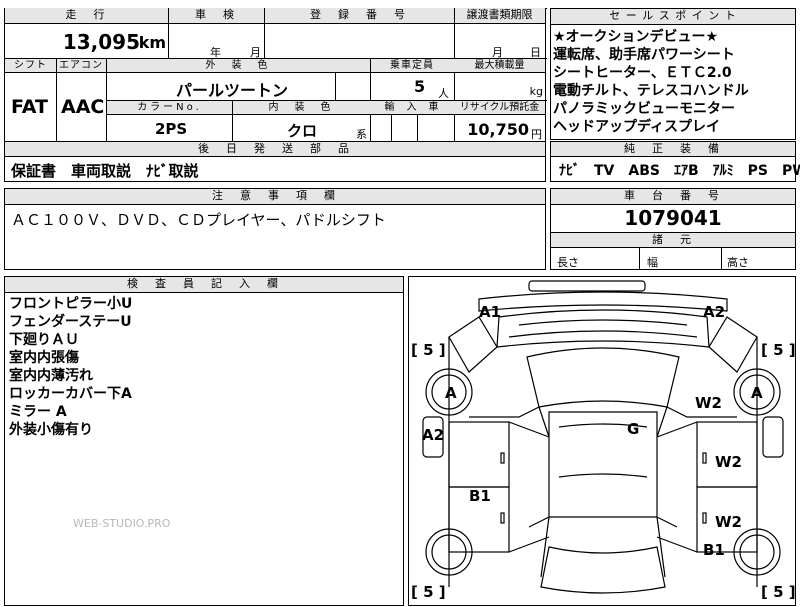 Image resolution: width=800 pixels, height=607 pixels. Describe the element at coordinates (673, 197) in the screenshot. I see `chassis-header: 車 台 番 号` at that location.